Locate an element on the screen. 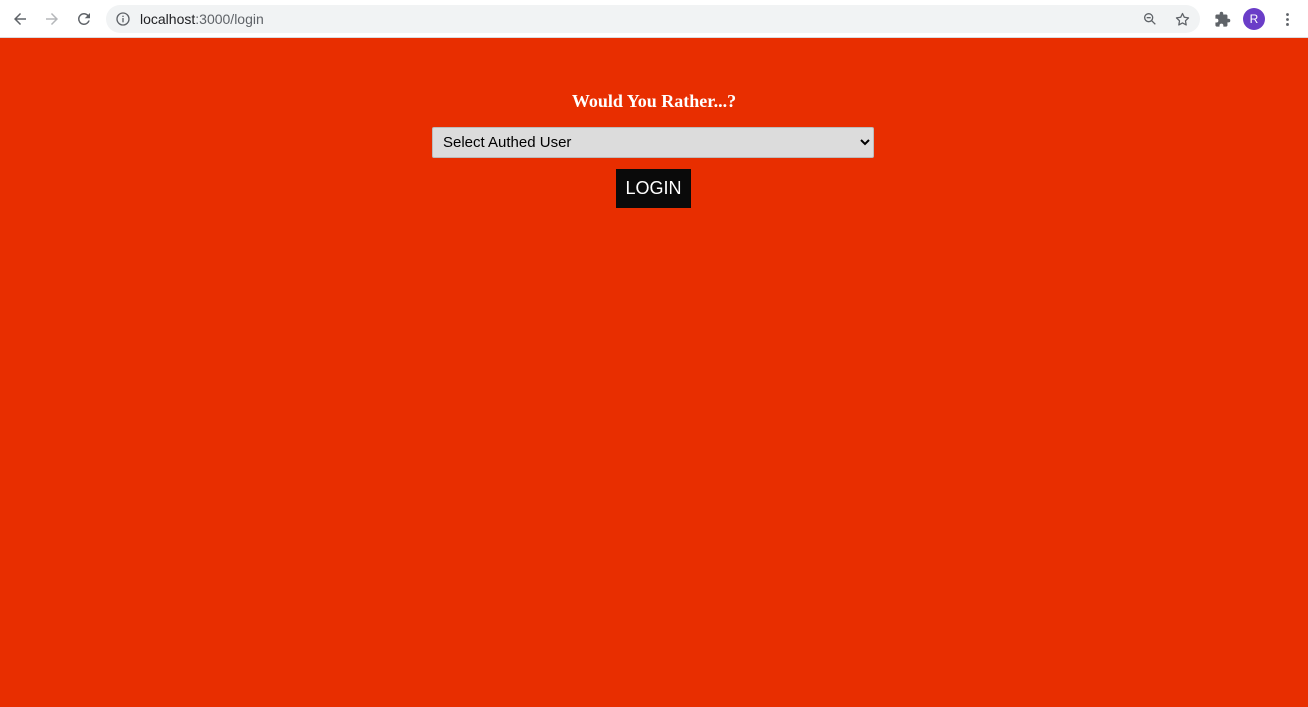 This screenshot has height=707, width=1308. login-button: LOGIN is located at coordinates (653, 188).